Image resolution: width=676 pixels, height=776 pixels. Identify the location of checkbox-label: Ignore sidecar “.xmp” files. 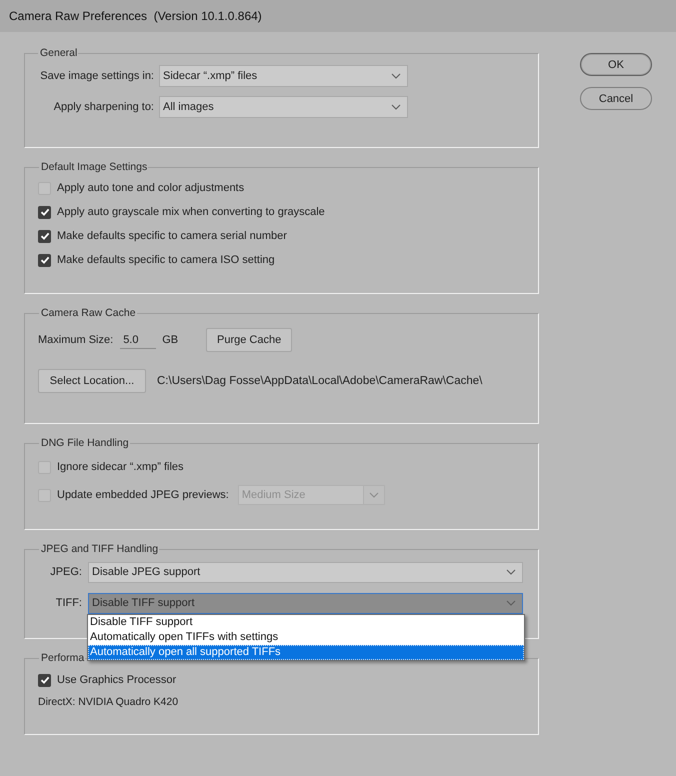
(120, 467).